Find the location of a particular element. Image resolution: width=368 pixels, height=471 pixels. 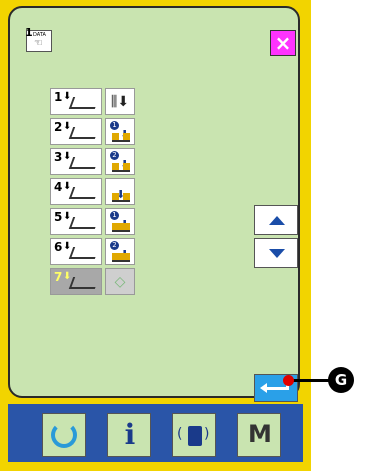

pedal-step-button-3: 3 ⬇ is located at coordinates (76, 161).